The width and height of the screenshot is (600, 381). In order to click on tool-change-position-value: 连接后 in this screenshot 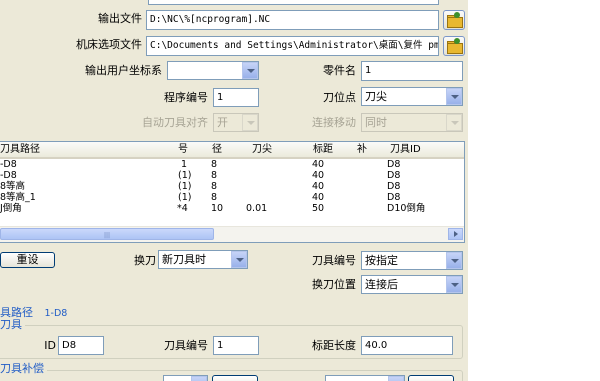, I will do `click(381, 284)`.